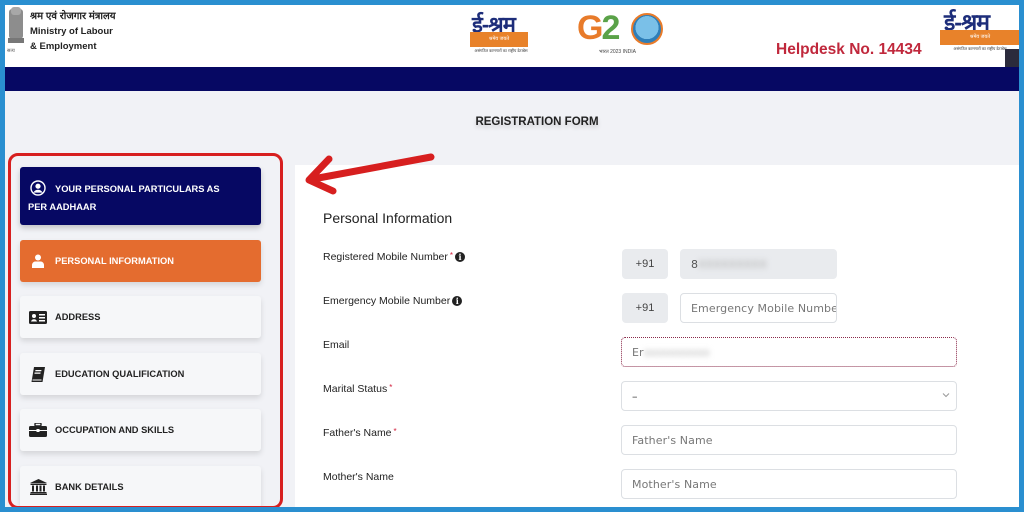  I want to click on placeholder: Emergency Mobile Number, so click(764, 308).